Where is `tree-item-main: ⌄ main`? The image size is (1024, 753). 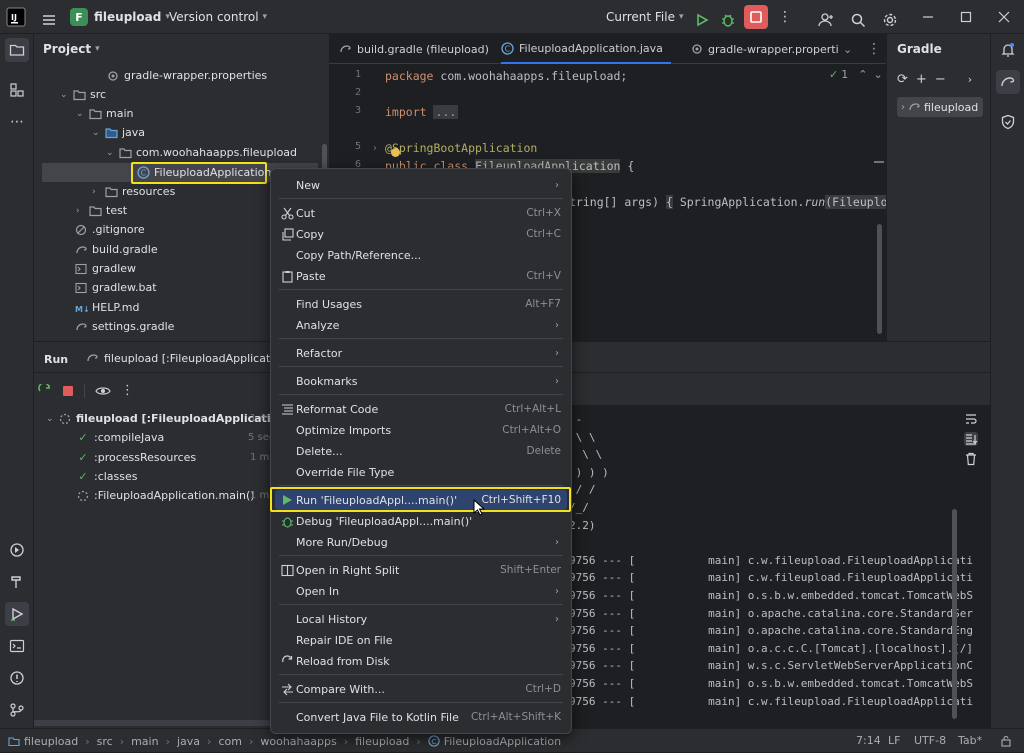 tree-item-main: ⌄ main is located at coordinates (104, 113).